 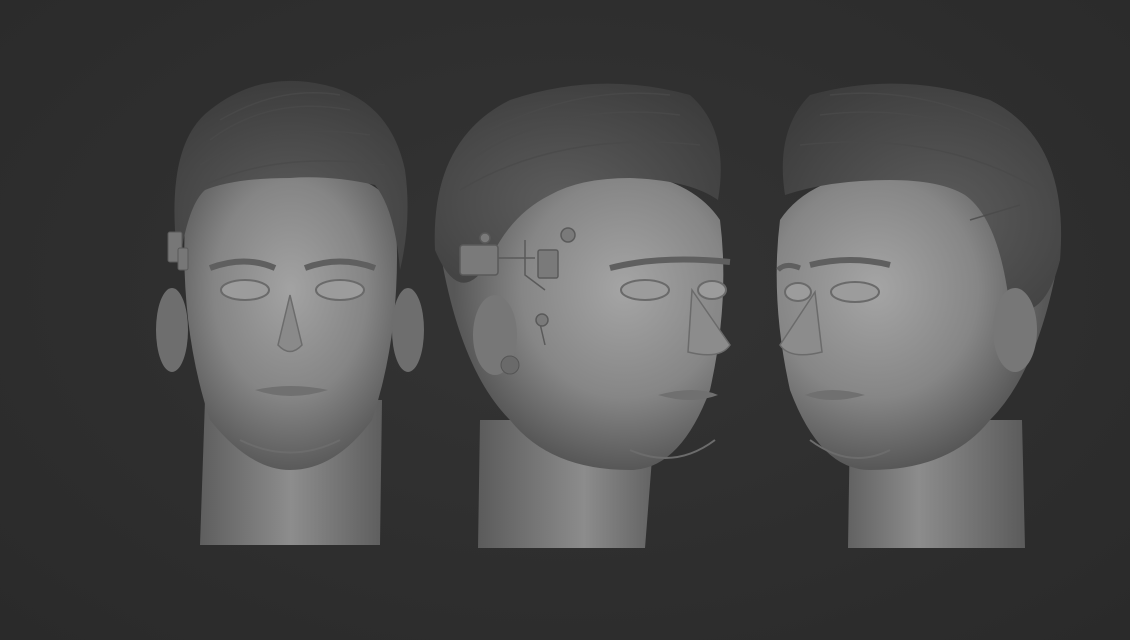 What do you see at coordinates (408, 330) in the screenshot?
I see `ear-right` at bounding box center [408, 330].